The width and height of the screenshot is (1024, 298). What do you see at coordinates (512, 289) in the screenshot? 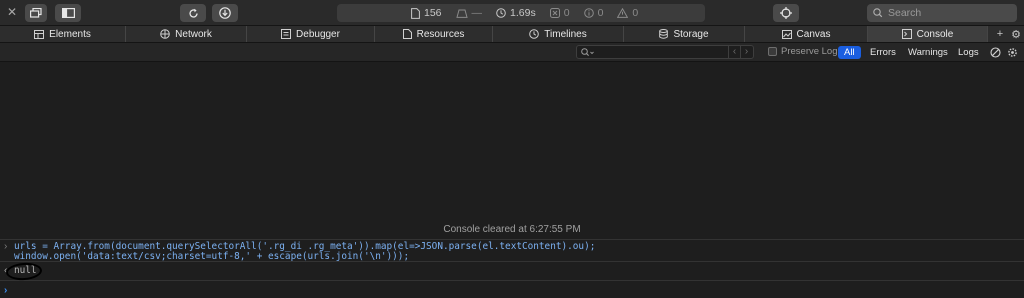
I see `console-prompt-line: ›` at bounding box center [512, 289].